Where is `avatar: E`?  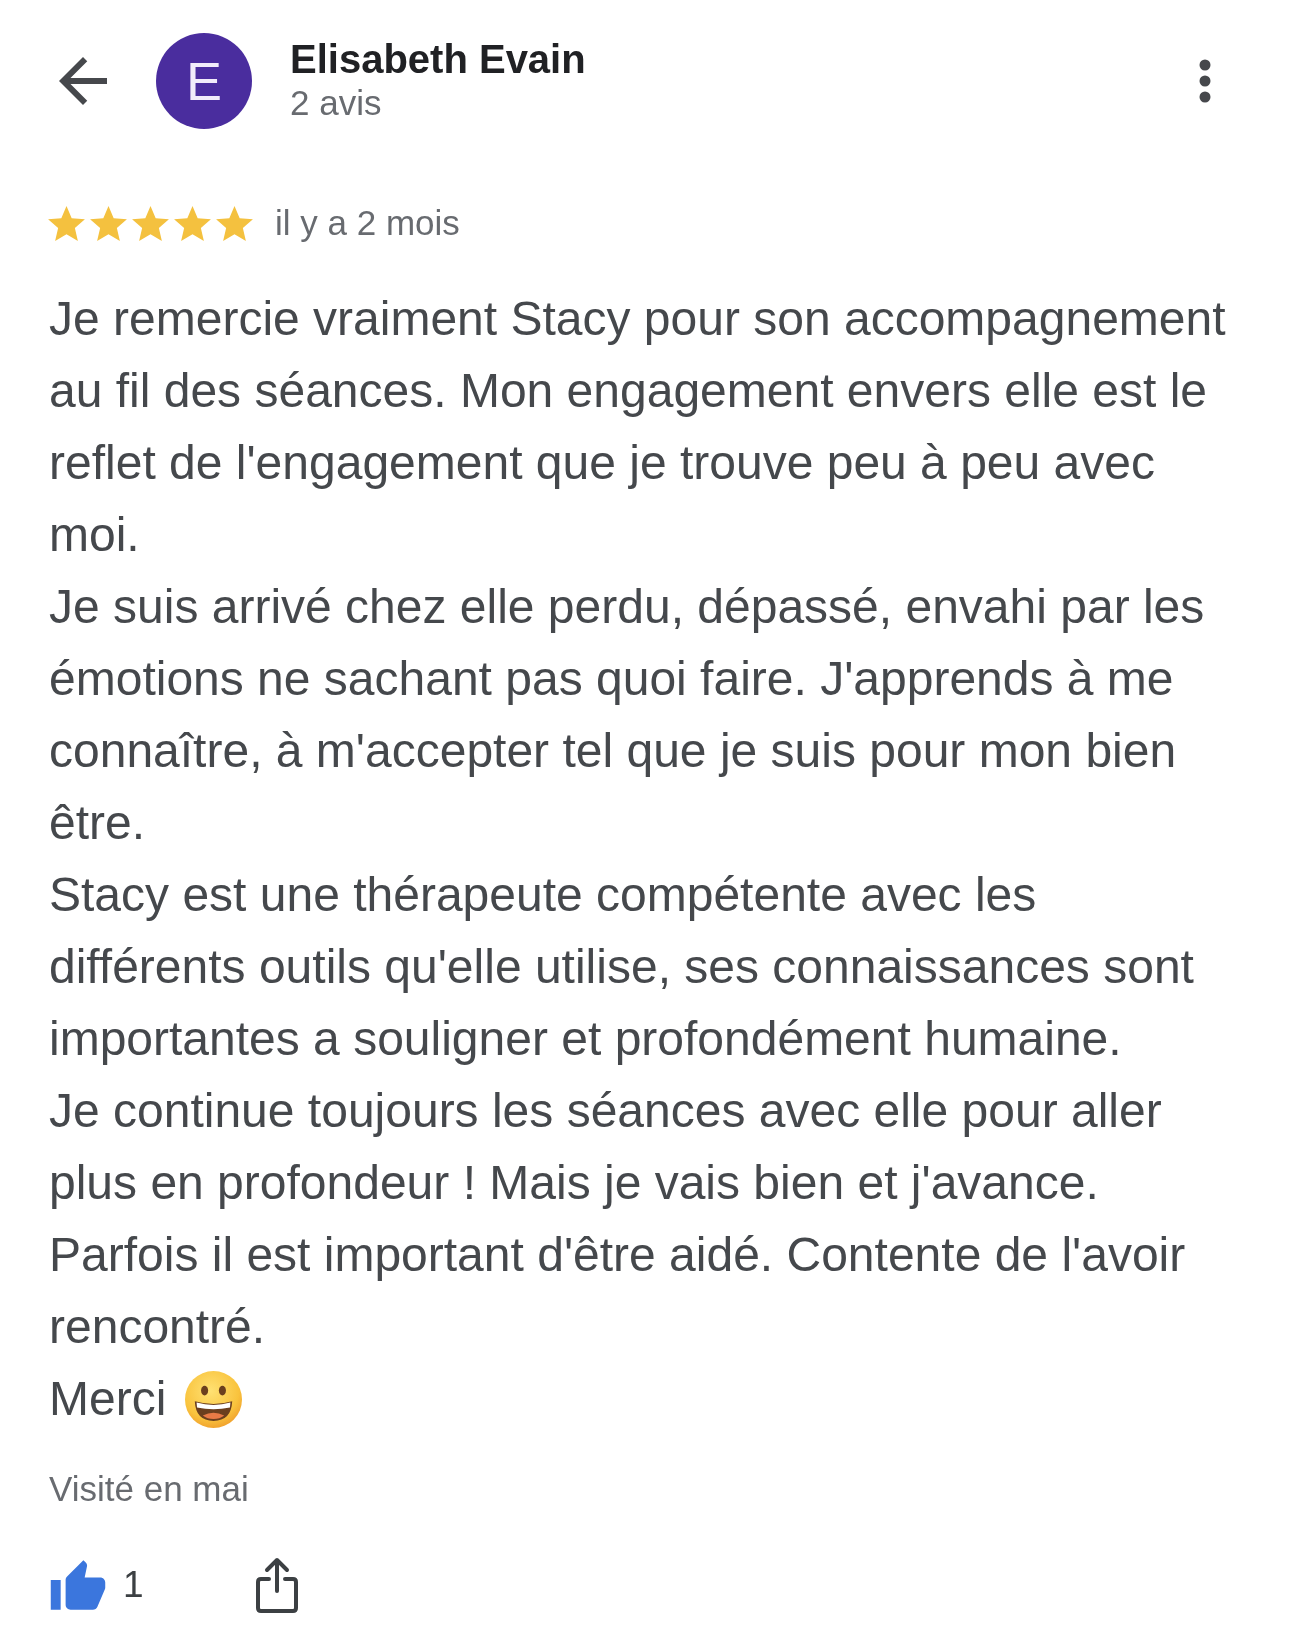
avatar: E is located at coordinates (204, 81).